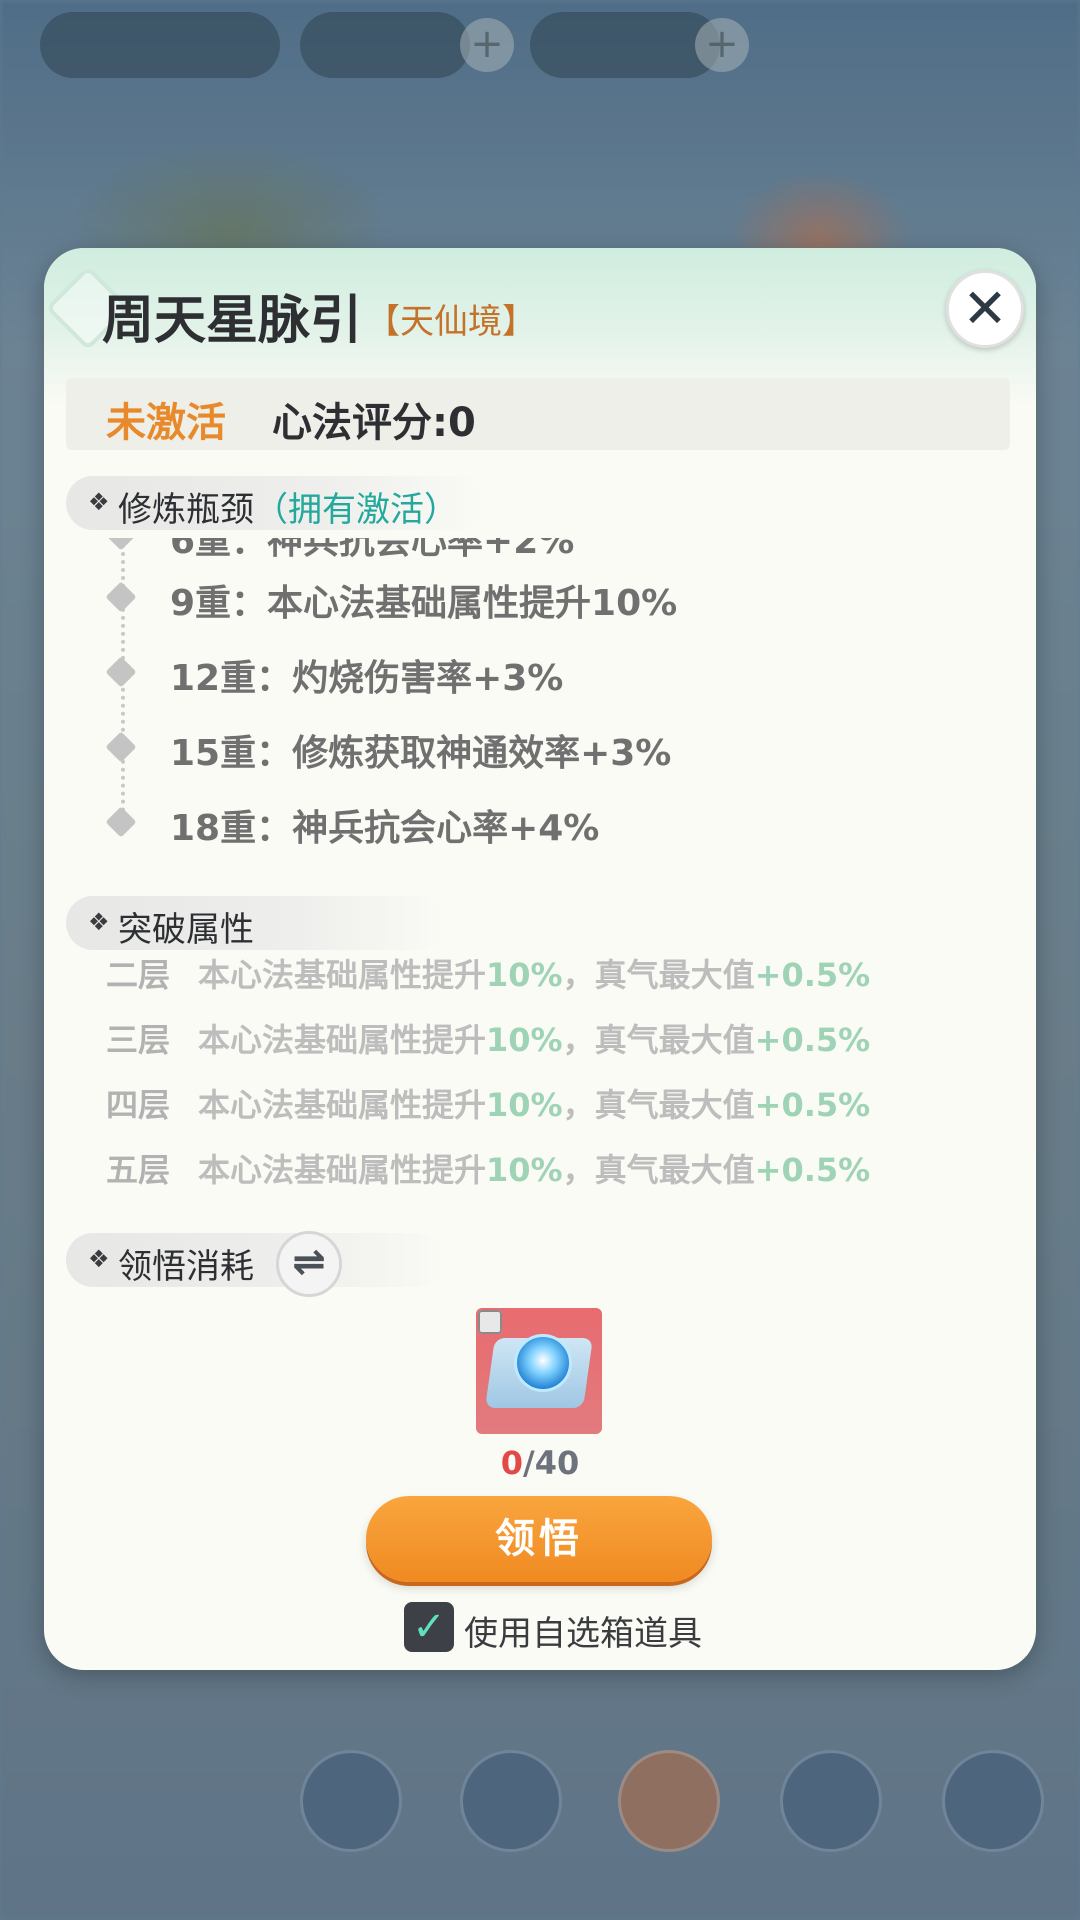 The height and width of the screenshot is (1920, 1080). I want to click on section-header-breakthrough: ❖ 突破属性, so click(256, 923).